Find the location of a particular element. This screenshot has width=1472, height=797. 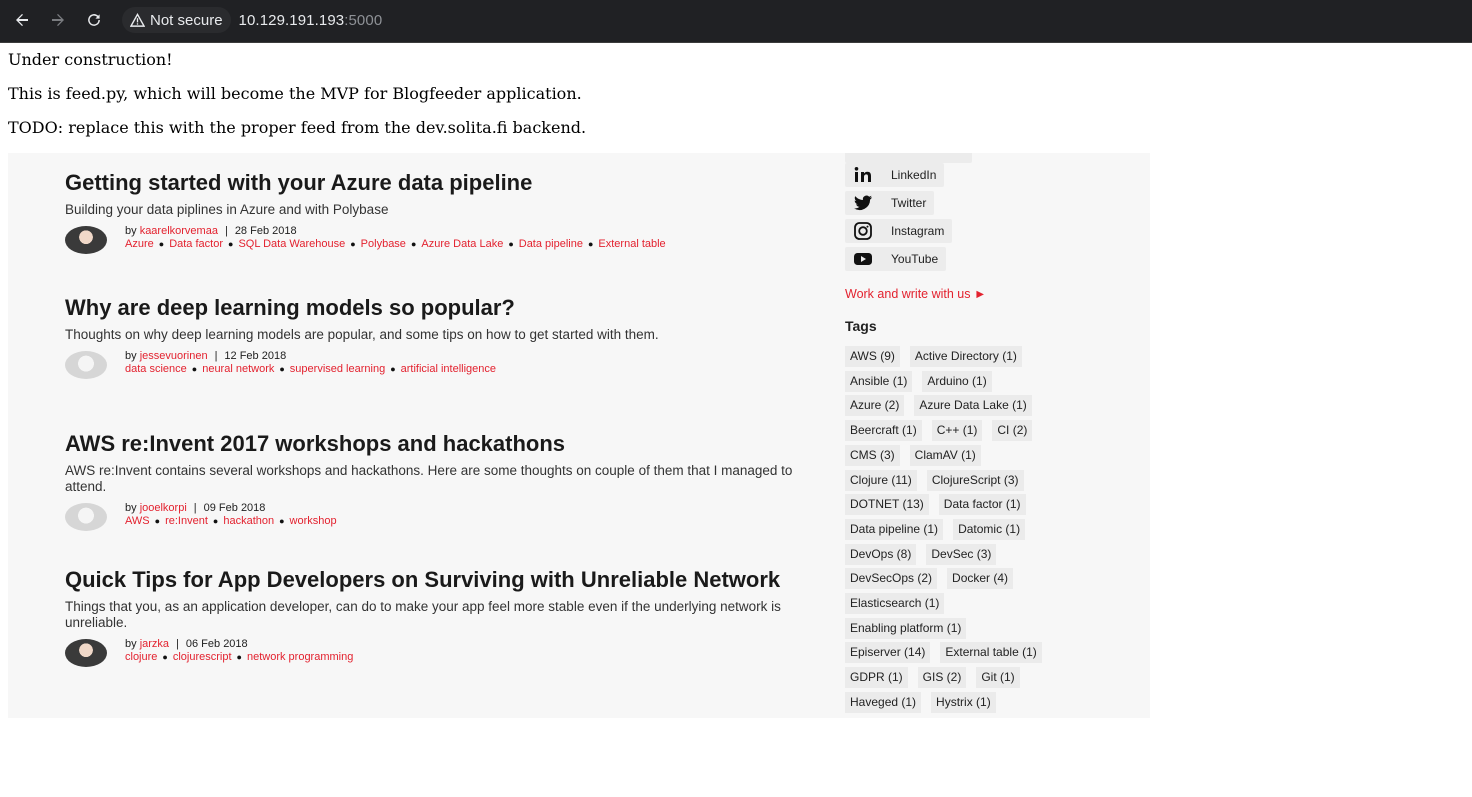

author-name: jarzka is located at coordinates (154, 644).